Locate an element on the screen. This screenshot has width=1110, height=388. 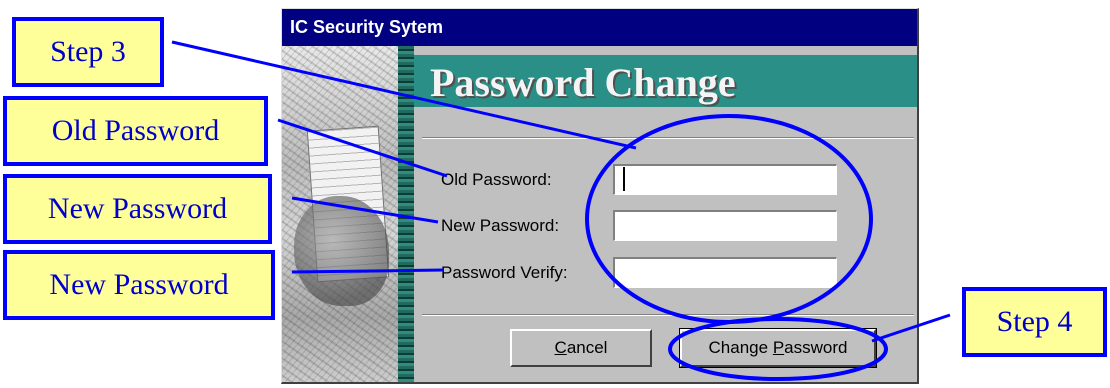
decorative-stripe is located at coordinates (406, 214).